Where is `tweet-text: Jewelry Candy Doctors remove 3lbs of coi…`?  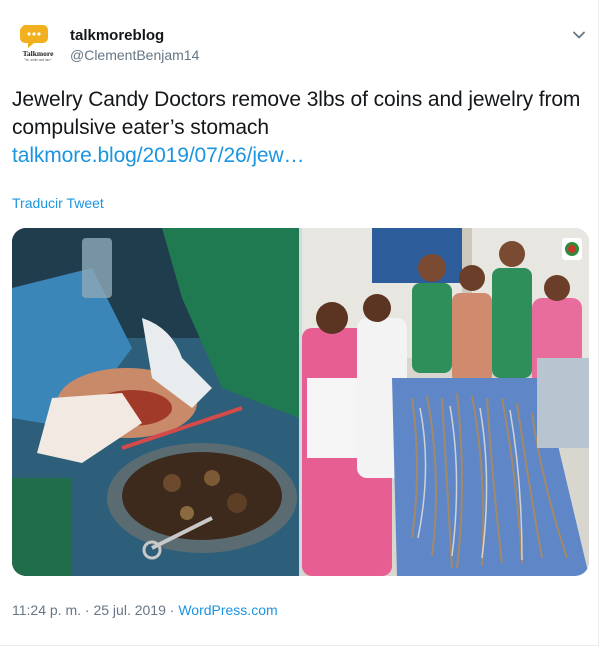
tweet-text: Jewelry Candy Doctors remove 3lbs of coi… is located at coordinates (296, 113).